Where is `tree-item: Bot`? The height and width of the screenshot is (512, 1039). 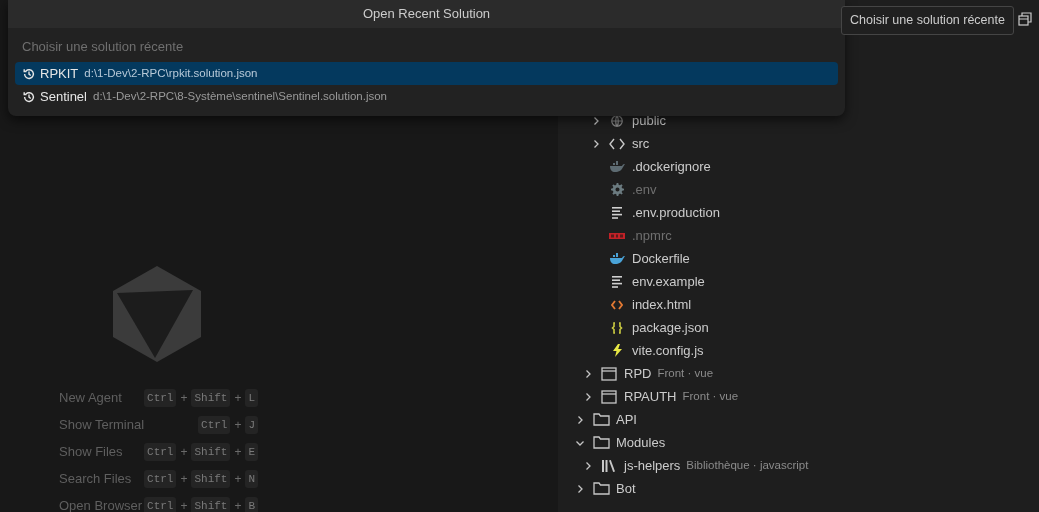 tree-item: Bot is located at coordinates (626, 488).